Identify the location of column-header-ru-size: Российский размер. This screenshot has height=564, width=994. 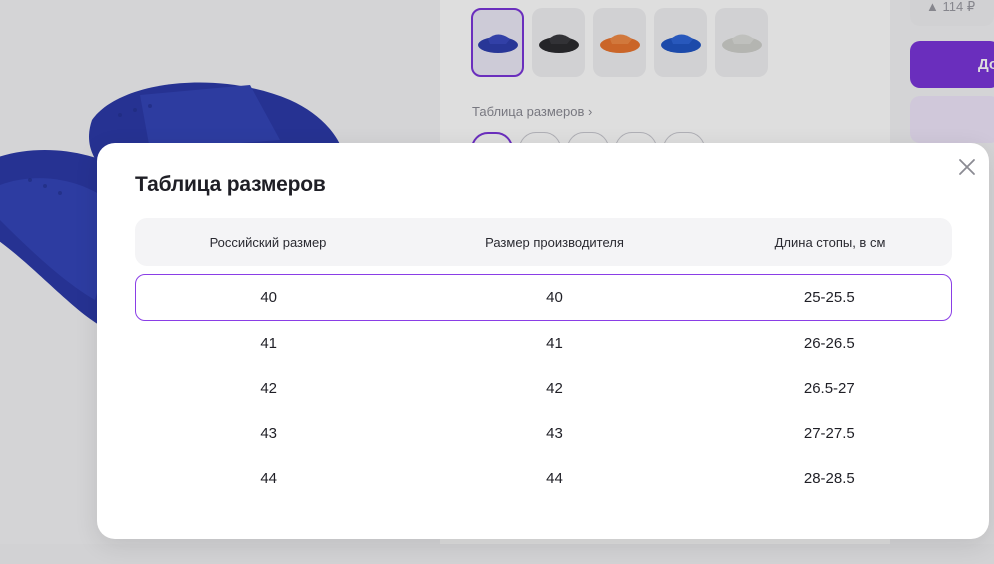
(268, 242).